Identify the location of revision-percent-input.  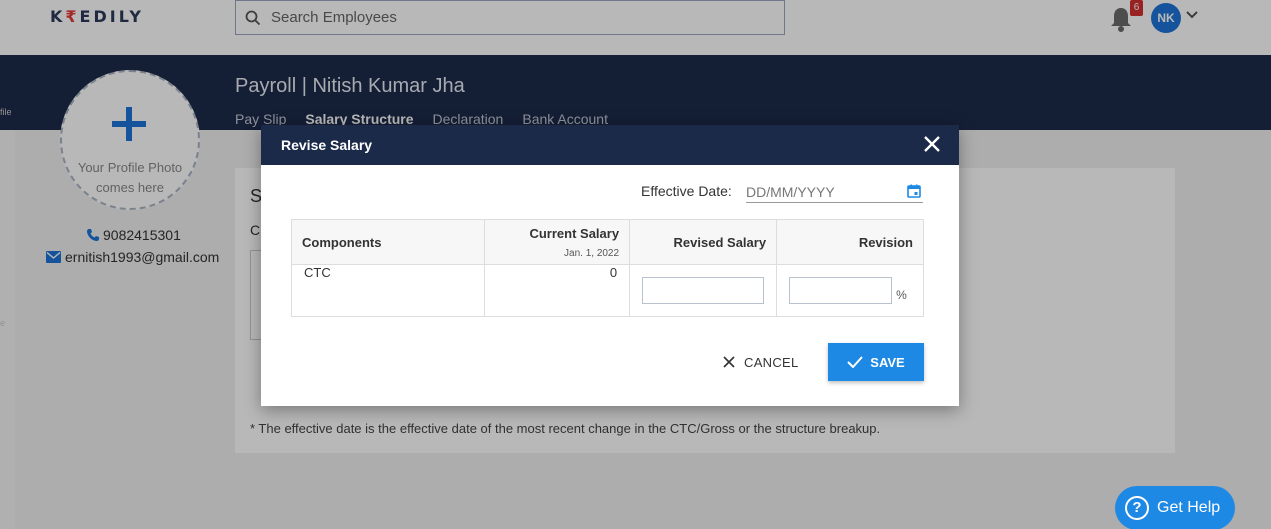
(841, 290).